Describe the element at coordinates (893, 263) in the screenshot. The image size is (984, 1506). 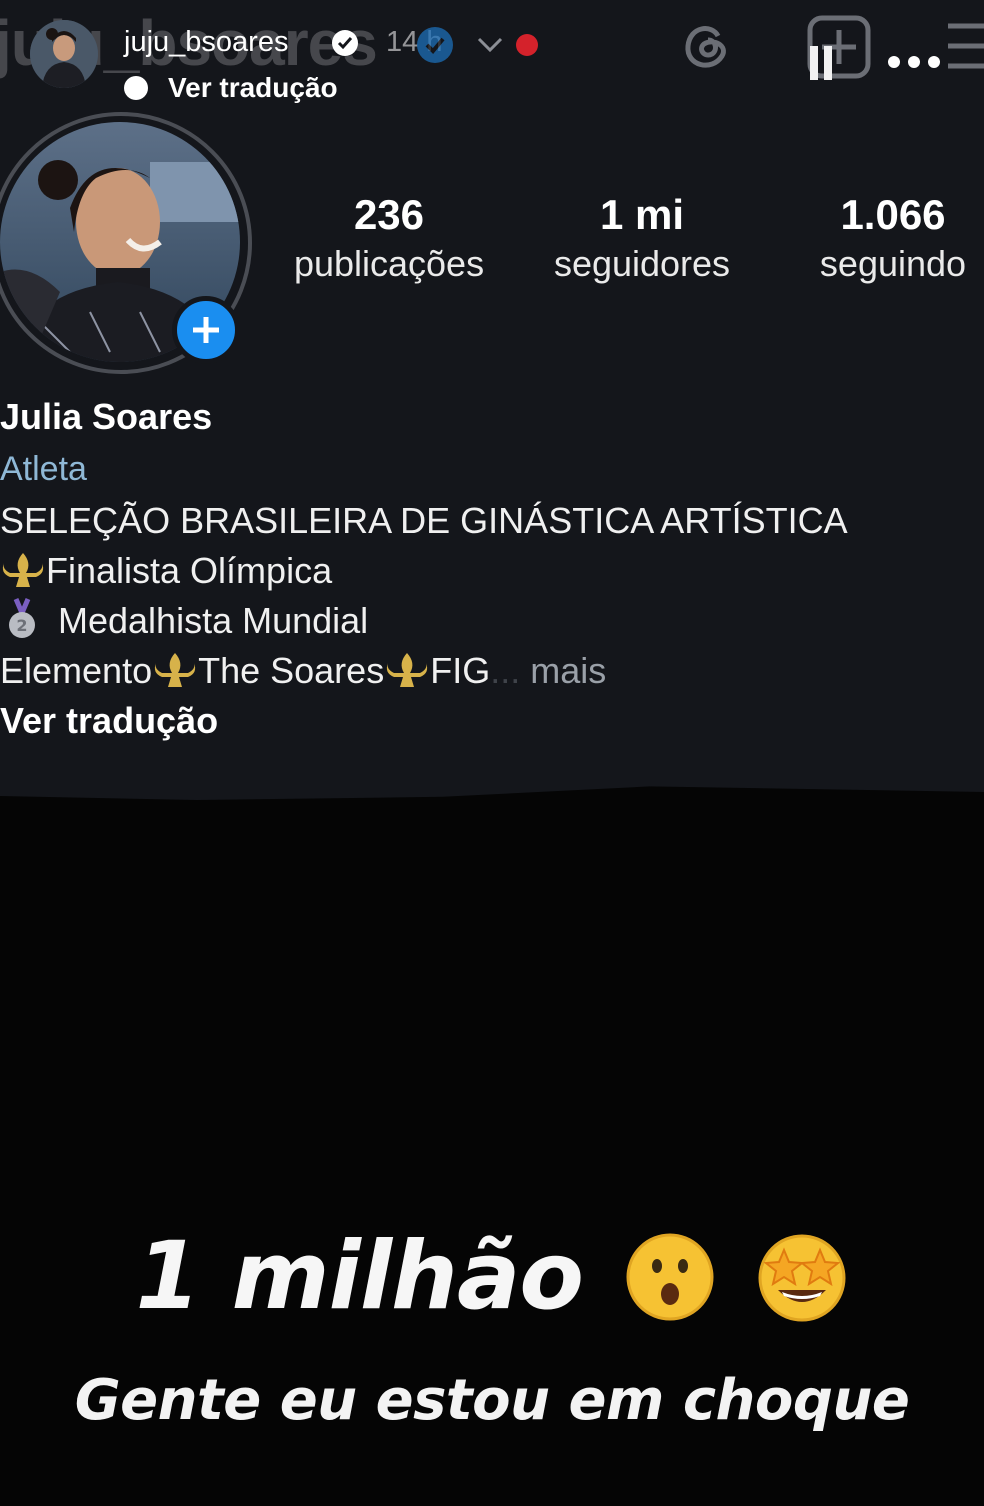
I see `following-label: seguindo` at that location.